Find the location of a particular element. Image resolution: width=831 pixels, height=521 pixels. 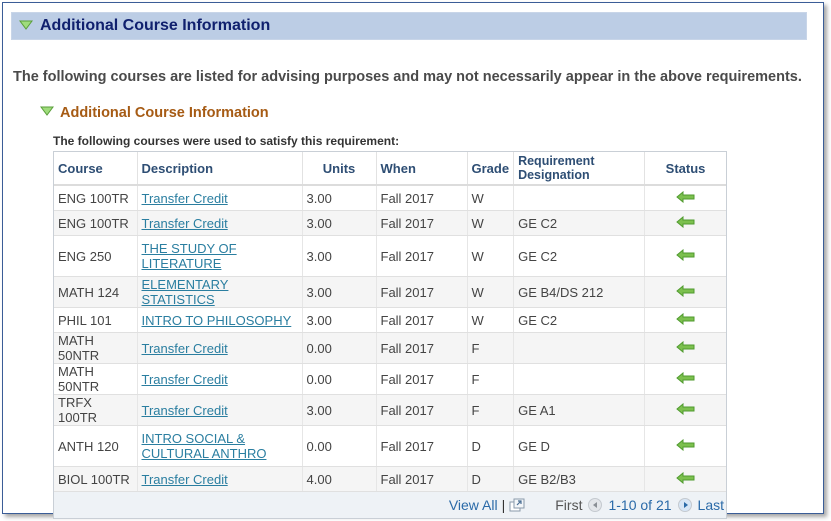

section-header: Additional Course Information is located at coordinates (409, 26).